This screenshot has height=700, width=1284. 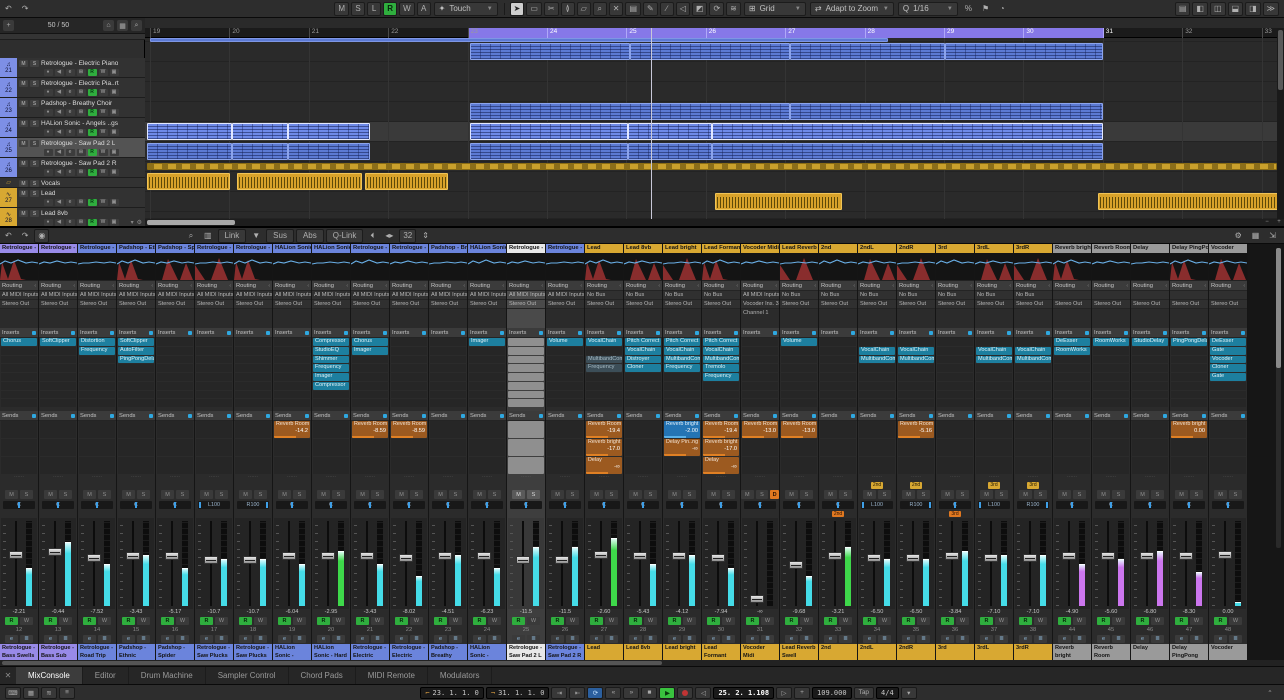 I want to click on send-slot: Reverb bright 0.00, so click(x=1189, y=429).